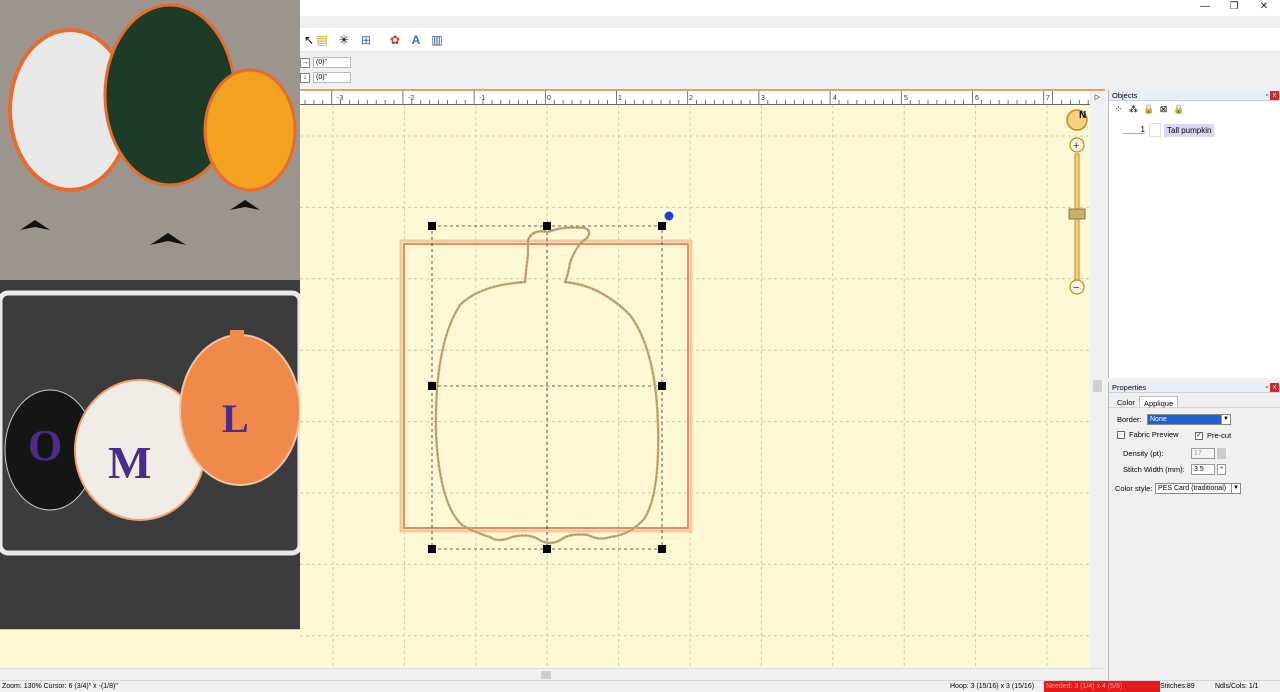 This screenshot has height=692, width=1280. What do you see at coordinates (1194, 95) in the screenshot?
I see `objects-panel-header: Objects ▫ x` at bounding box center [1194, 95].